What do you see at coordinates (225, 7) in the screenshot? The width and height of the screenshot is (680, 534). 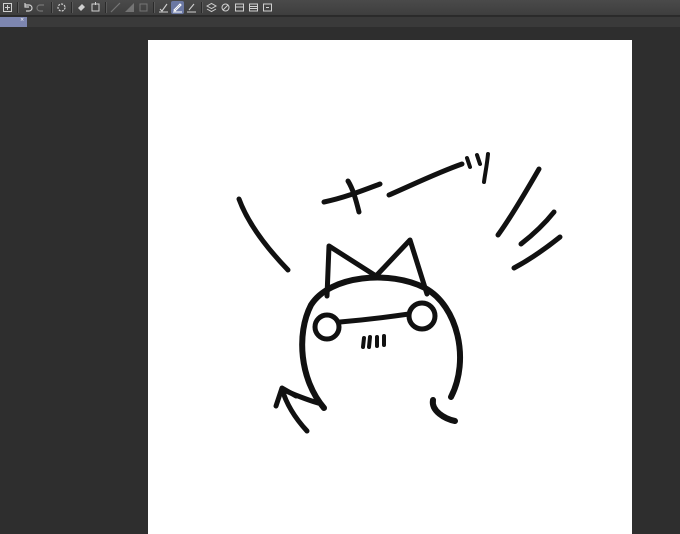 I see `layer-edit-icon` at bounding box center [225, 7].